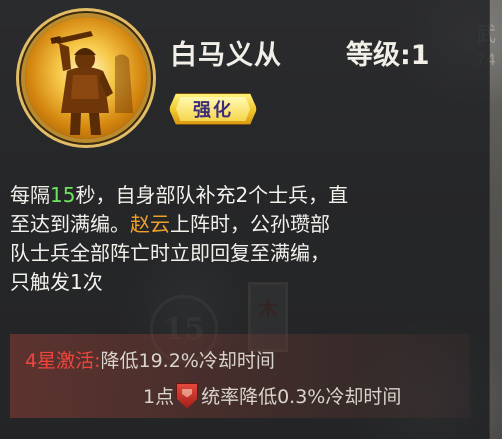 The height and width of the screenshot is (439, 502). I want to click on hero-name: 赵云, so click(150, 224).